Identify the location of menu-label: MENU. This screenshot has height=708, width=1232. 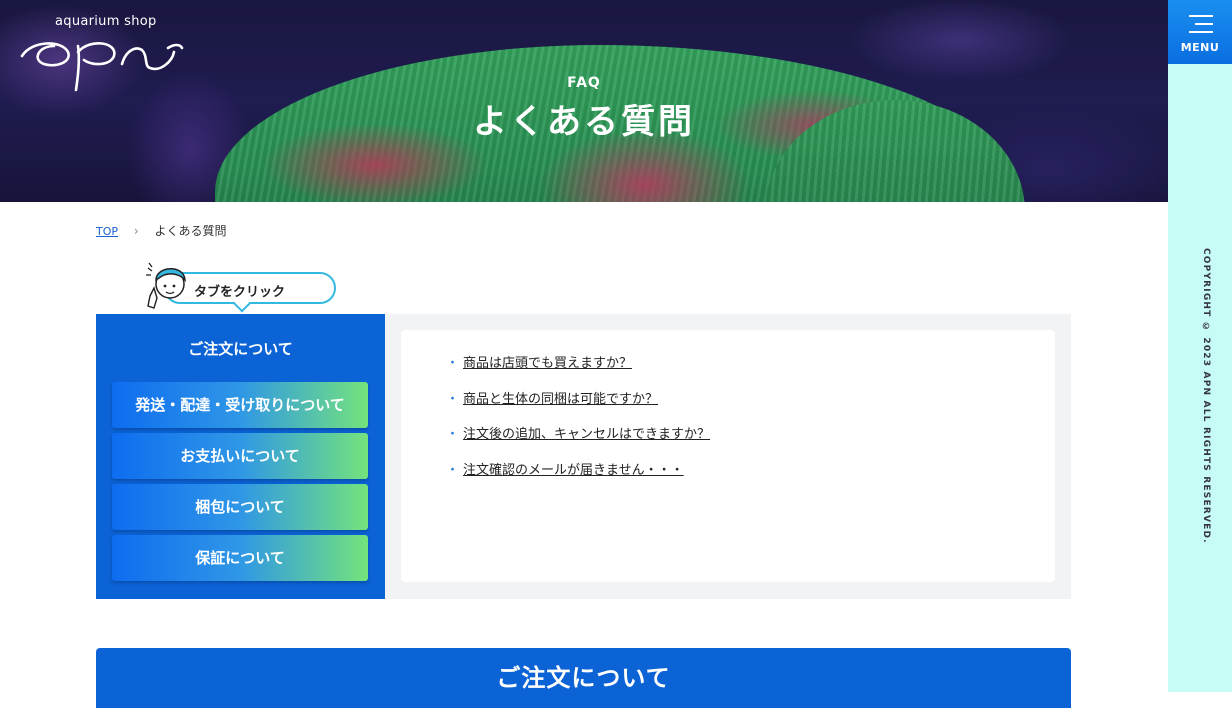
(1200, 47).